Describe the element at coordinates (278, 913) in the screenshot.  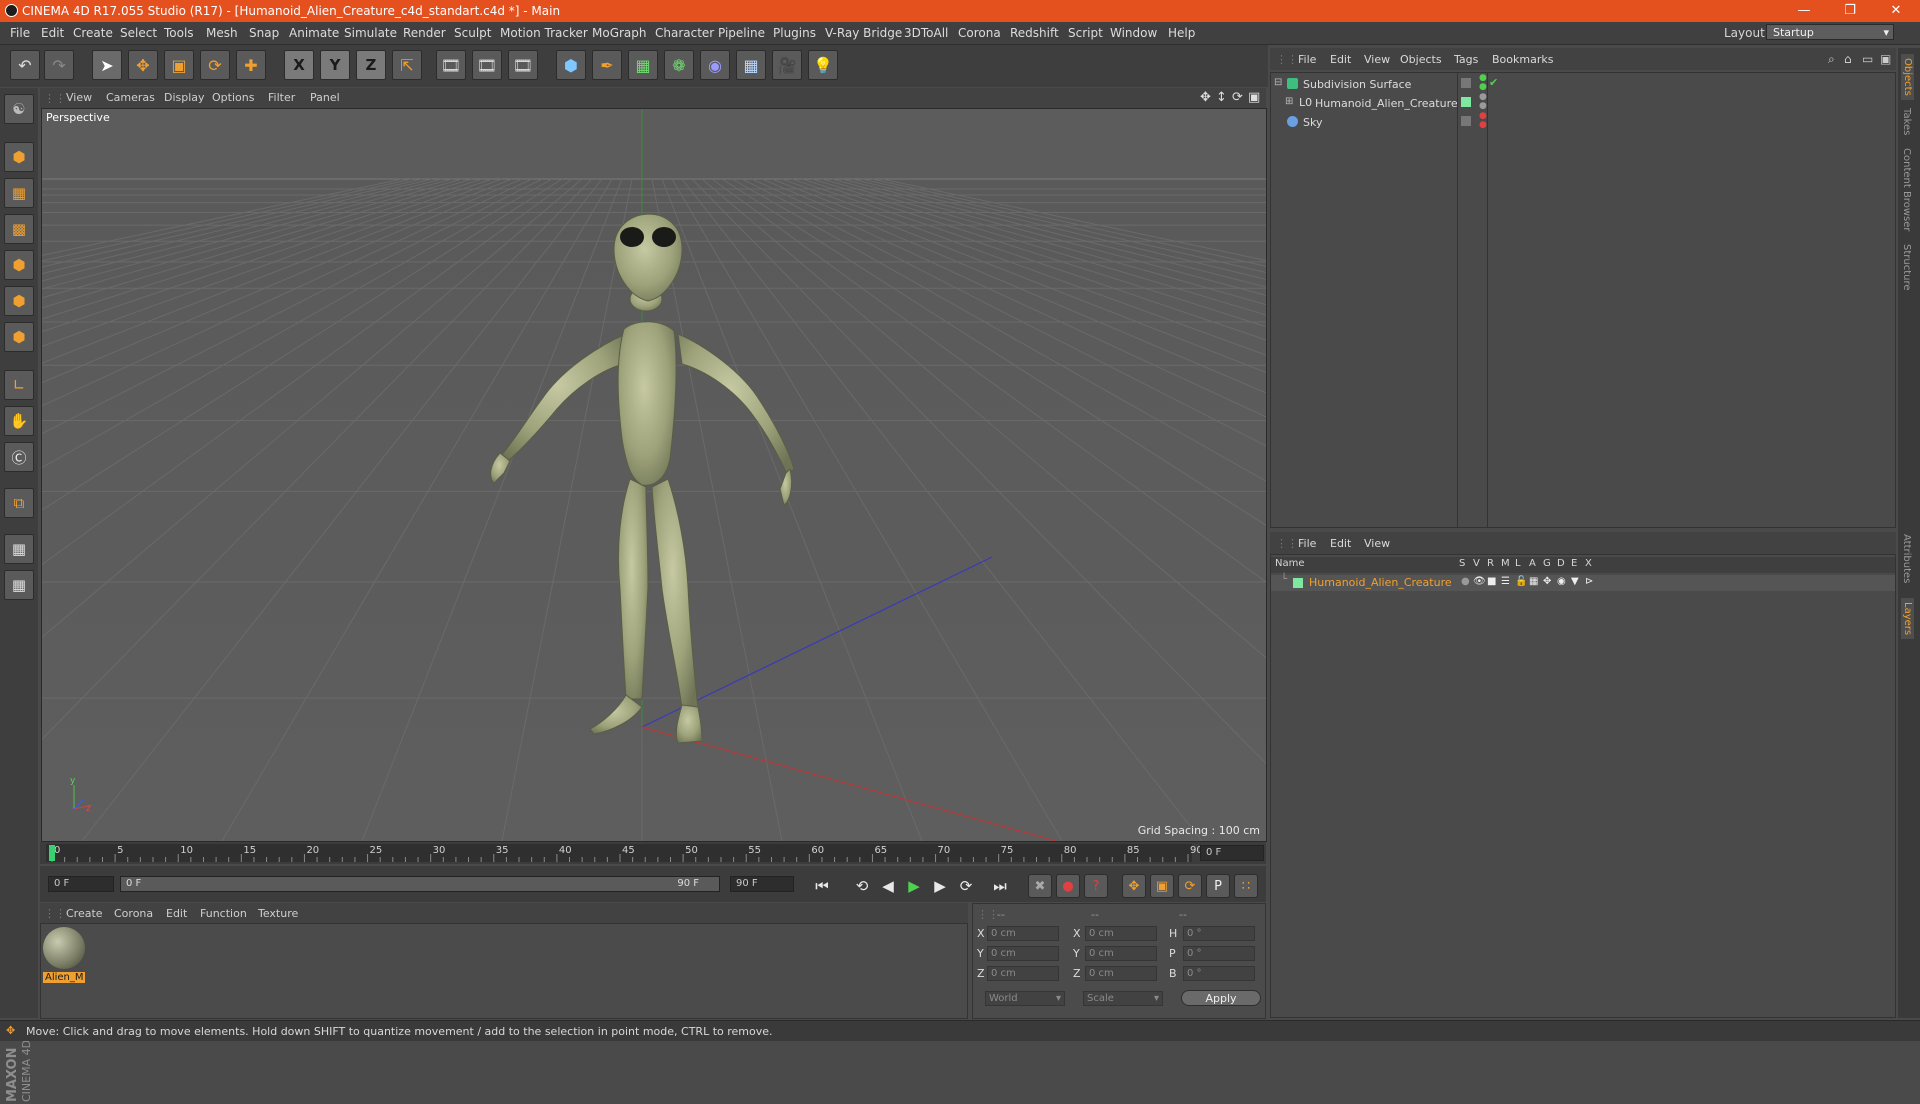
I see `material-menu-texture: Texture` at that location.